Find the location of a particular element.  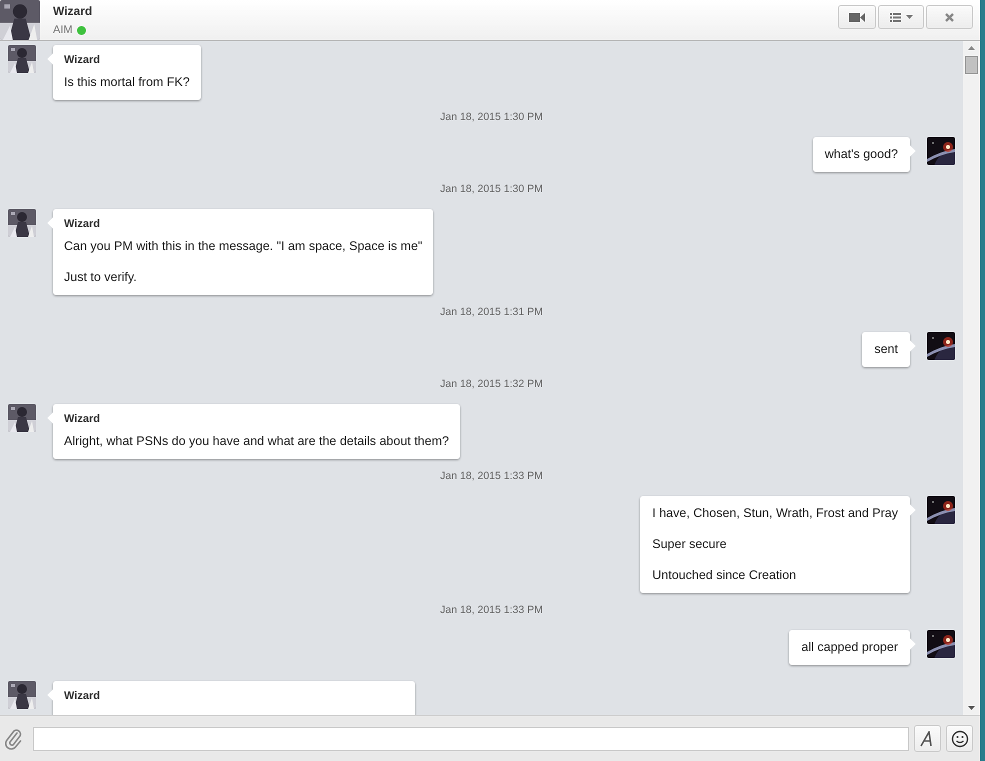

message-text: Alright, what PSNs do you have and what are the details about them? is located at coordinates (256, 441).